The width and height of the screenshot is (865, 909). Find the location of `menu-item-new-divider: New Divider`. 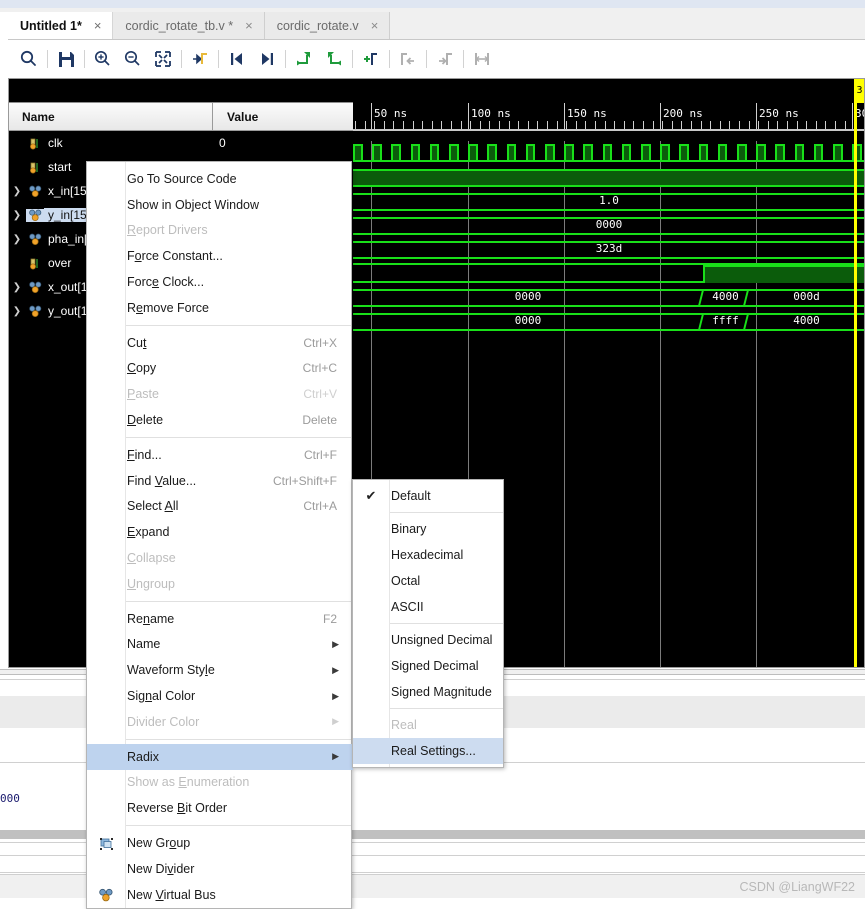

menu-item-new-divider: New Divider is located at coordinates (219, 869).